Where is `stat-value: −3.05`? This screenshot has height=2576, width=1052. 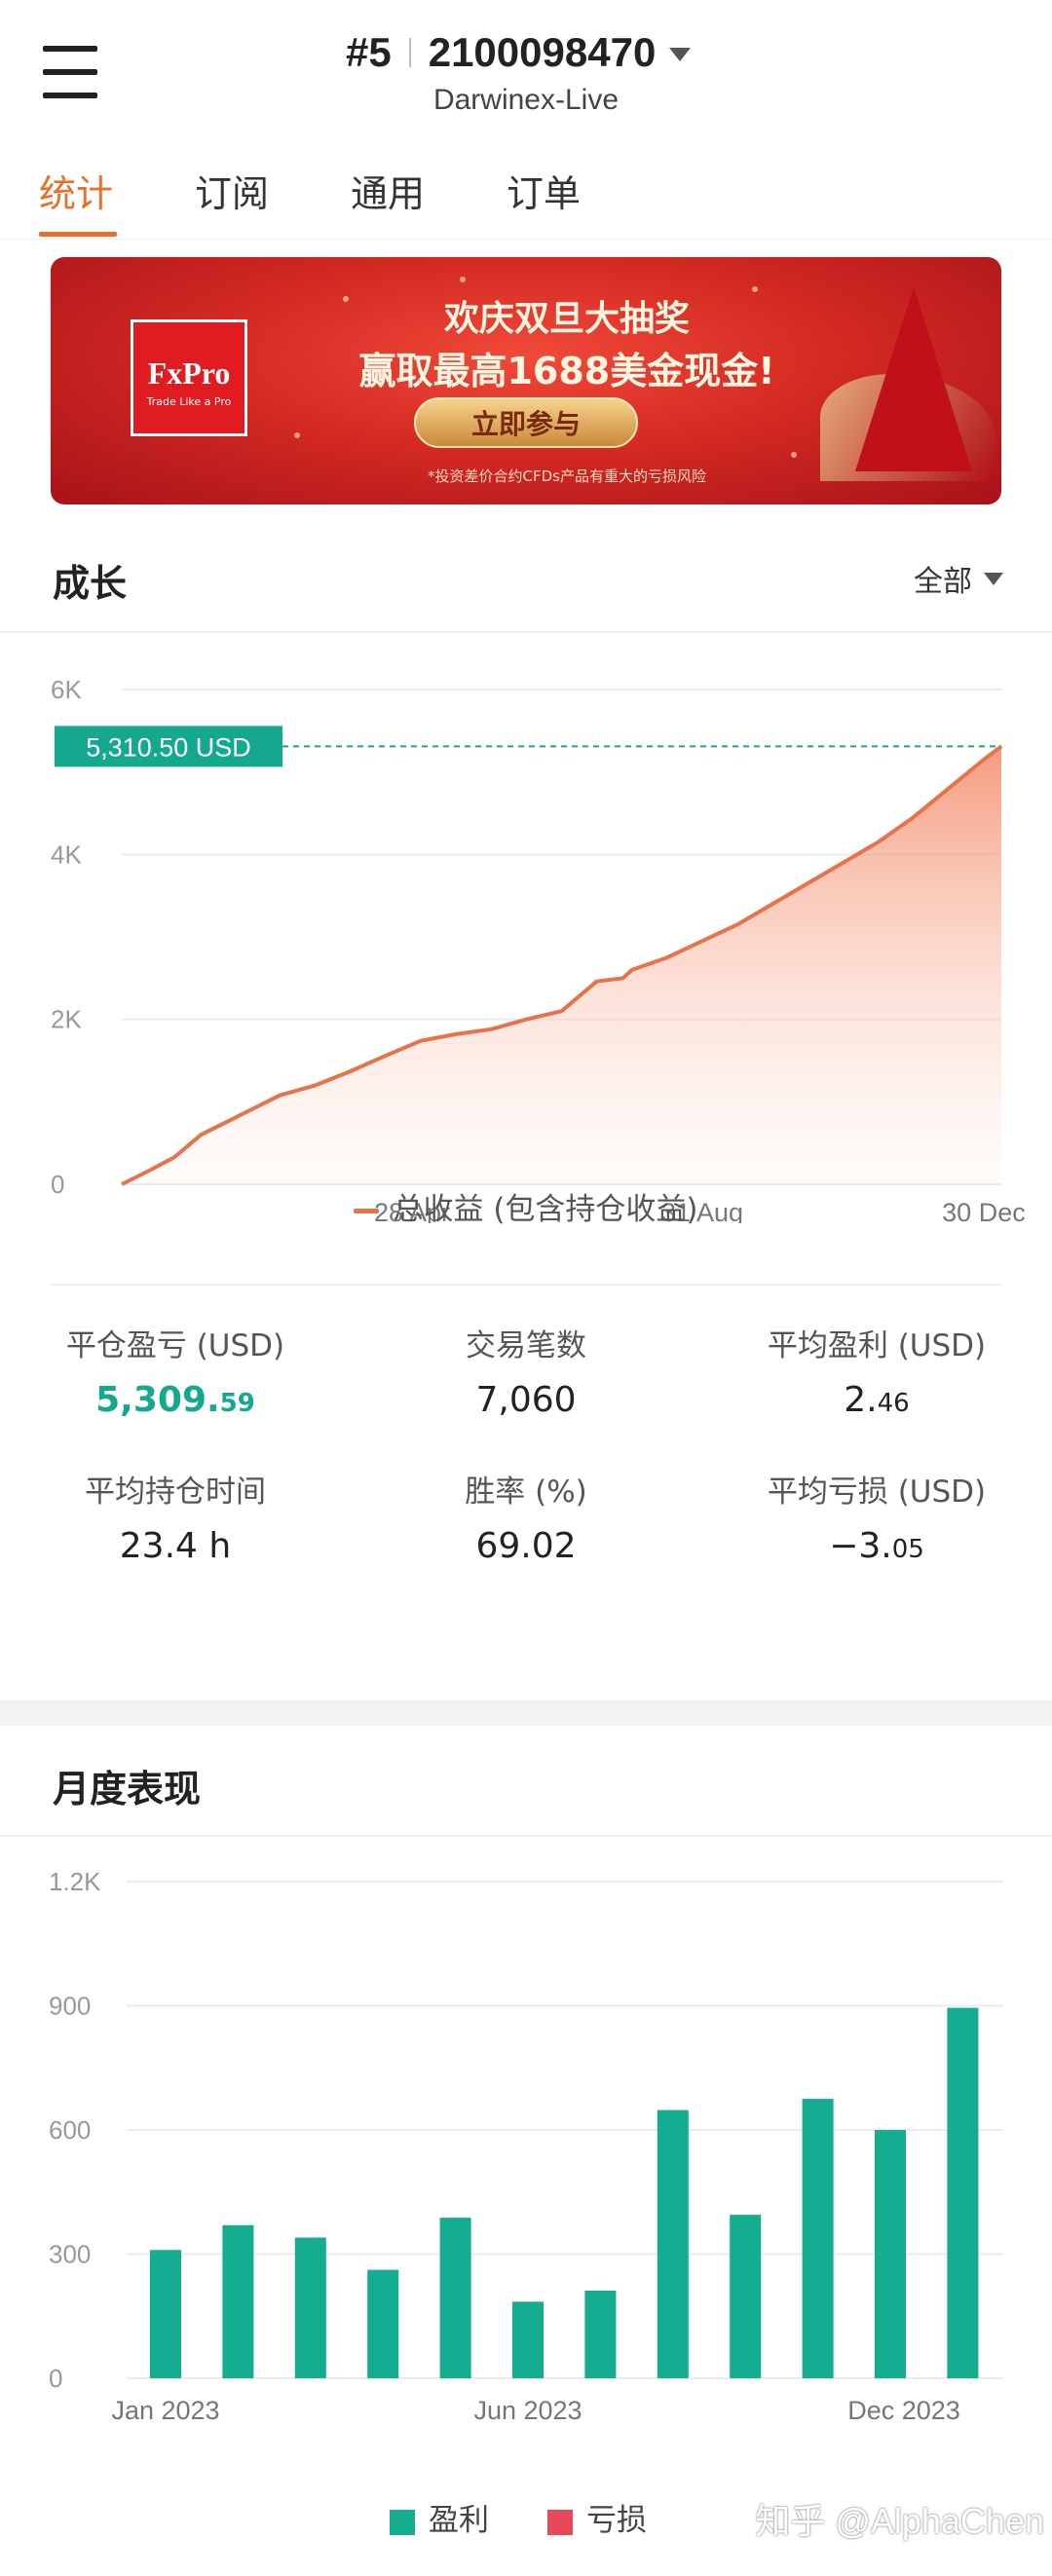
stat-value: −3.05 is located at coordinates (876, 1546).